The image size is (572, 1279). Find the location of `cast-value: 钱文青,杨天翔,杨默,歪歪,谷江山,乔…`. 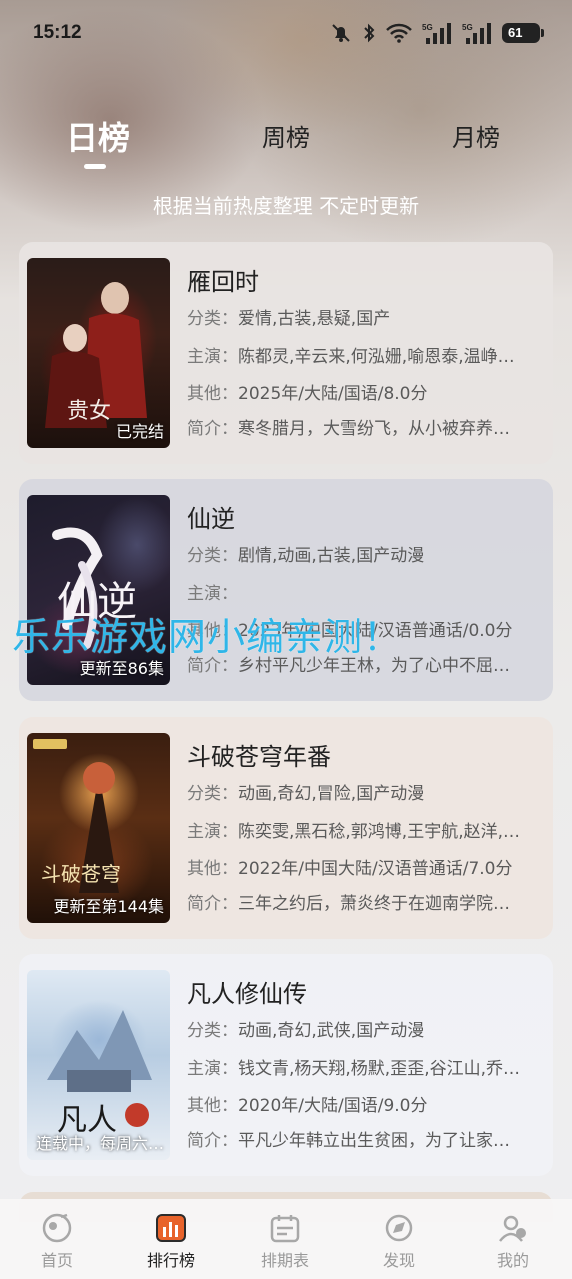

cast-value: 钱文青,杨天翔,杨默,歪歪,谷江山,乔… is located at coordinates (379, 1069).